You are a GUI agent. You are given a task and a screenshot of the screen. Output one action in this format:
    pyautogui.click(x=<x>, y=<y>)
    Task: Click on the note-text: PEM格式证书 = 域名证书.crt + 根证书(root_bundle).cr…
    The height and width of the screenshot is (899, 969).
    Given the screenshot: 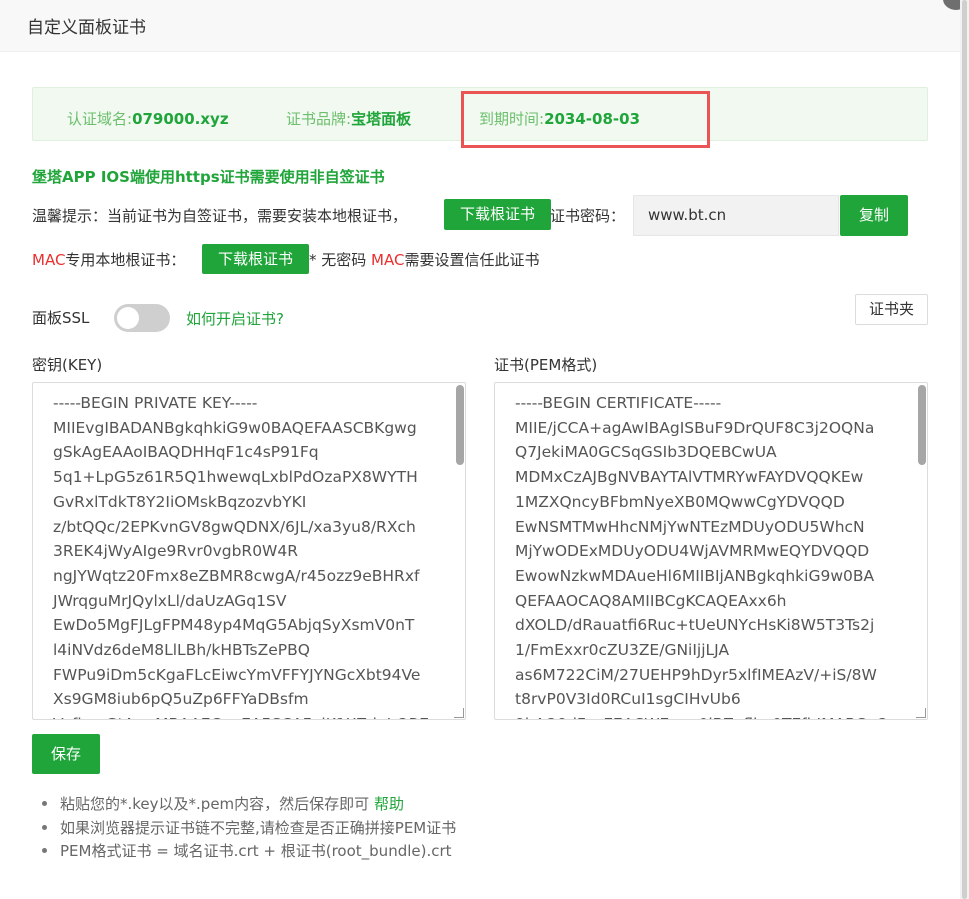 What is the action you would take?
    pyautogui.click(x=256, y=851)
    